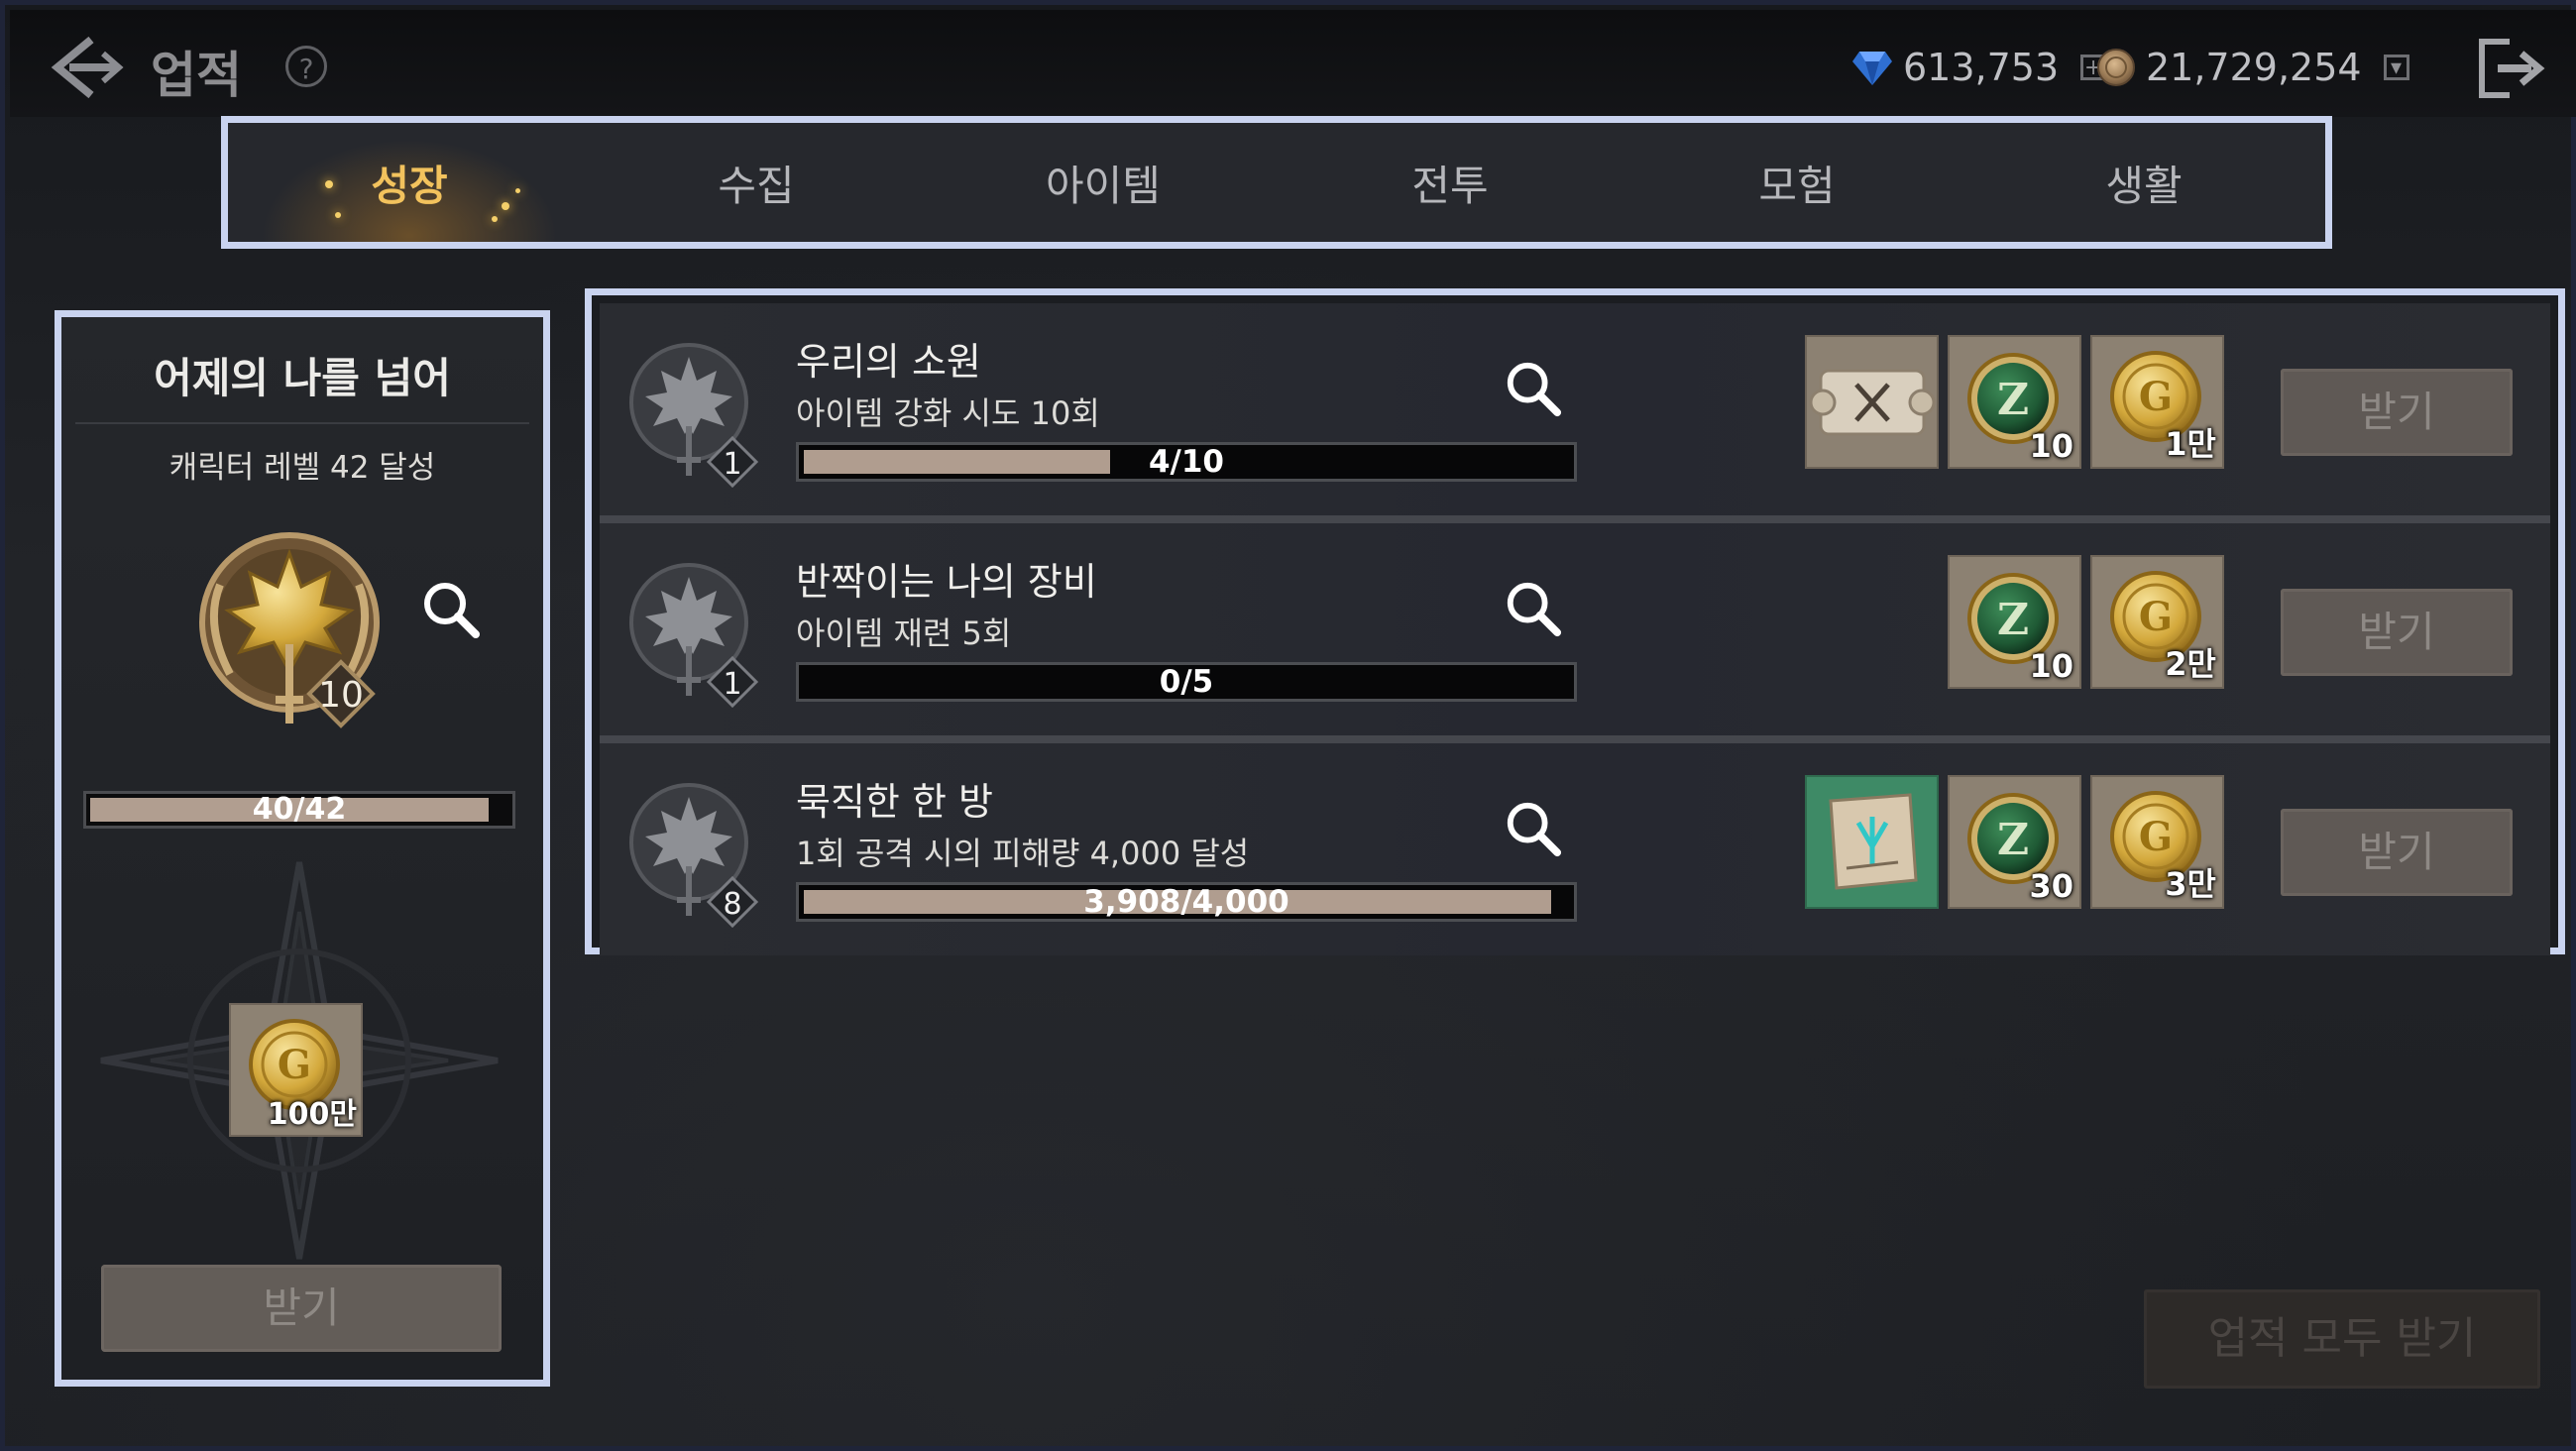  I want to click on achievement-desc: 아이템 재련 5회, so click(904, 633).